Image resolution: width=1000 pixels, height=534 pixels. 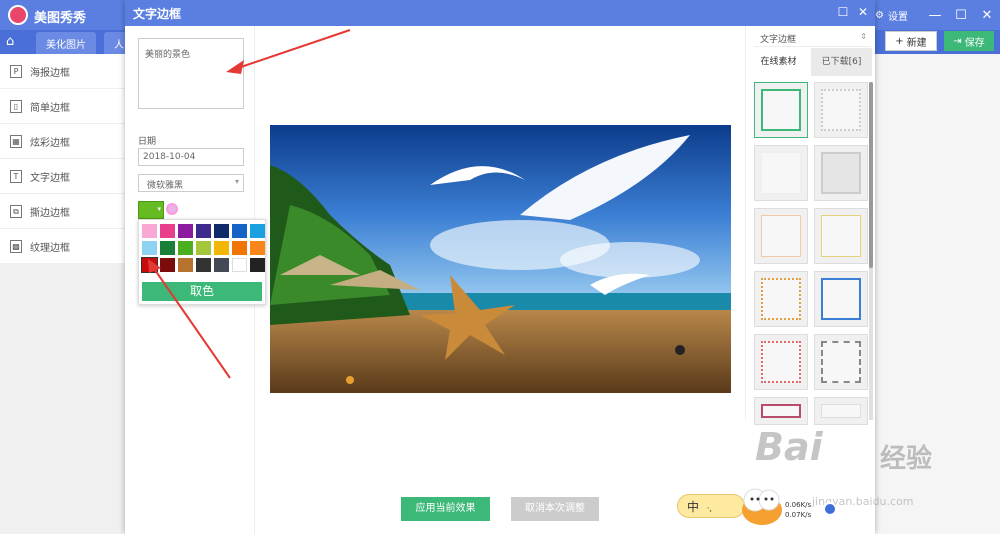 What do you see at coordinates (863, 36) in the screenshot?
I see `updown-icon: ⇕` at bounding box center [863, 36].